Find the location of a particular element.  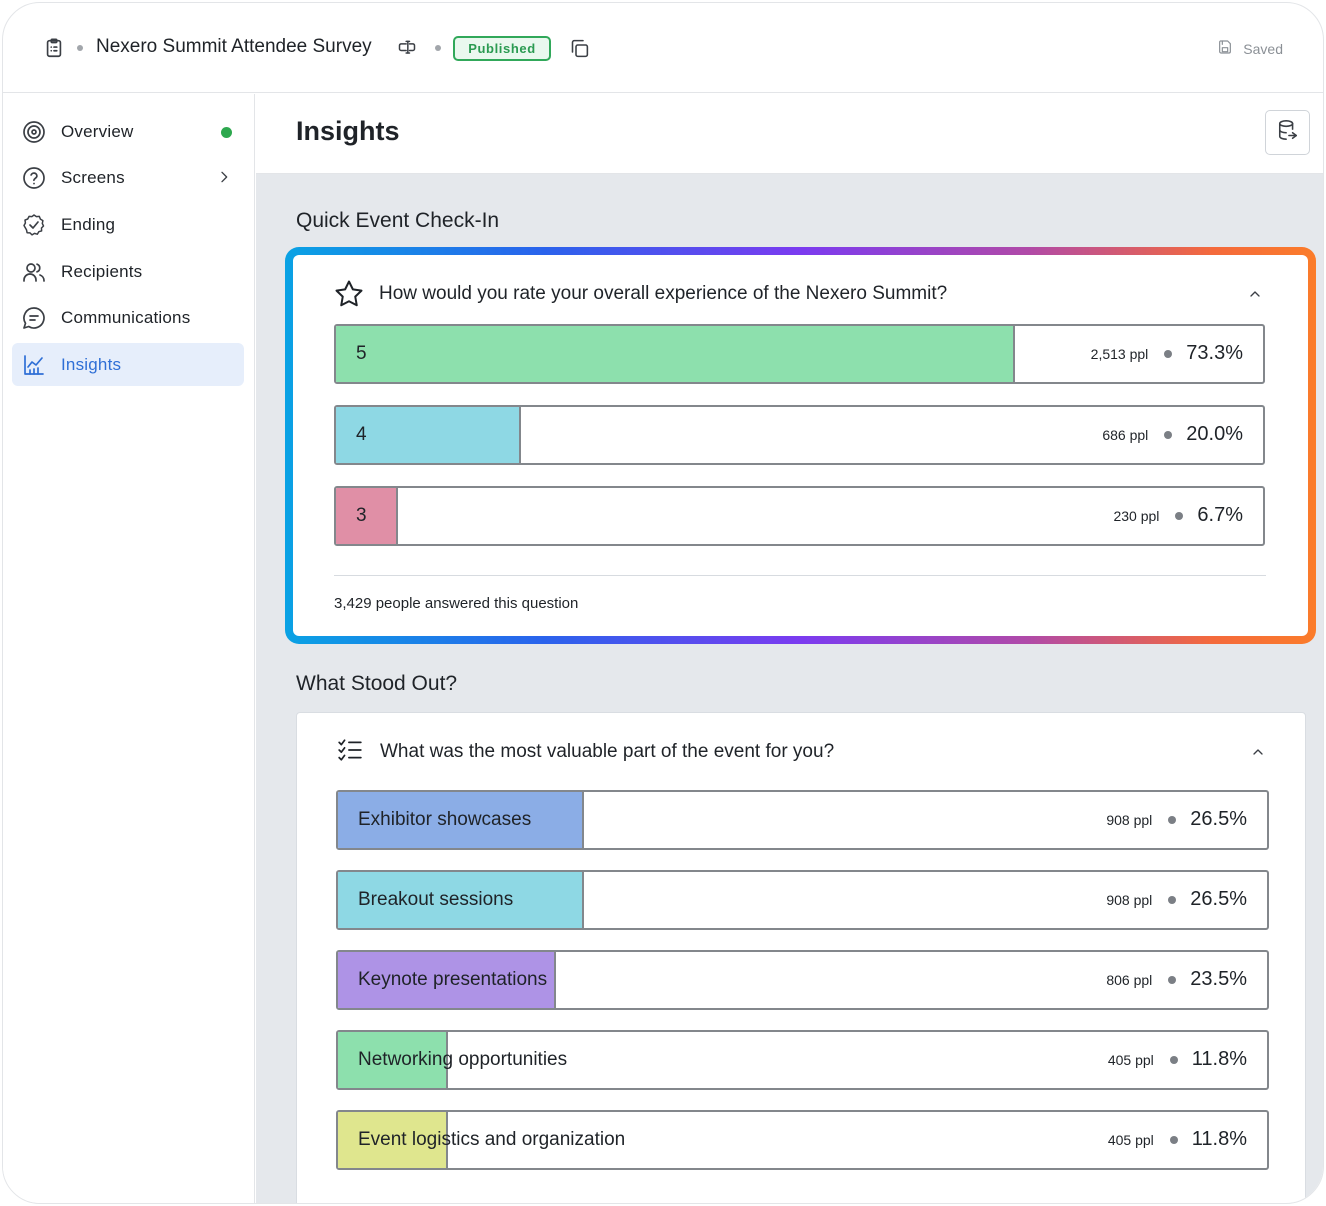

result-label: 4 is located at coordinates (361, 434).